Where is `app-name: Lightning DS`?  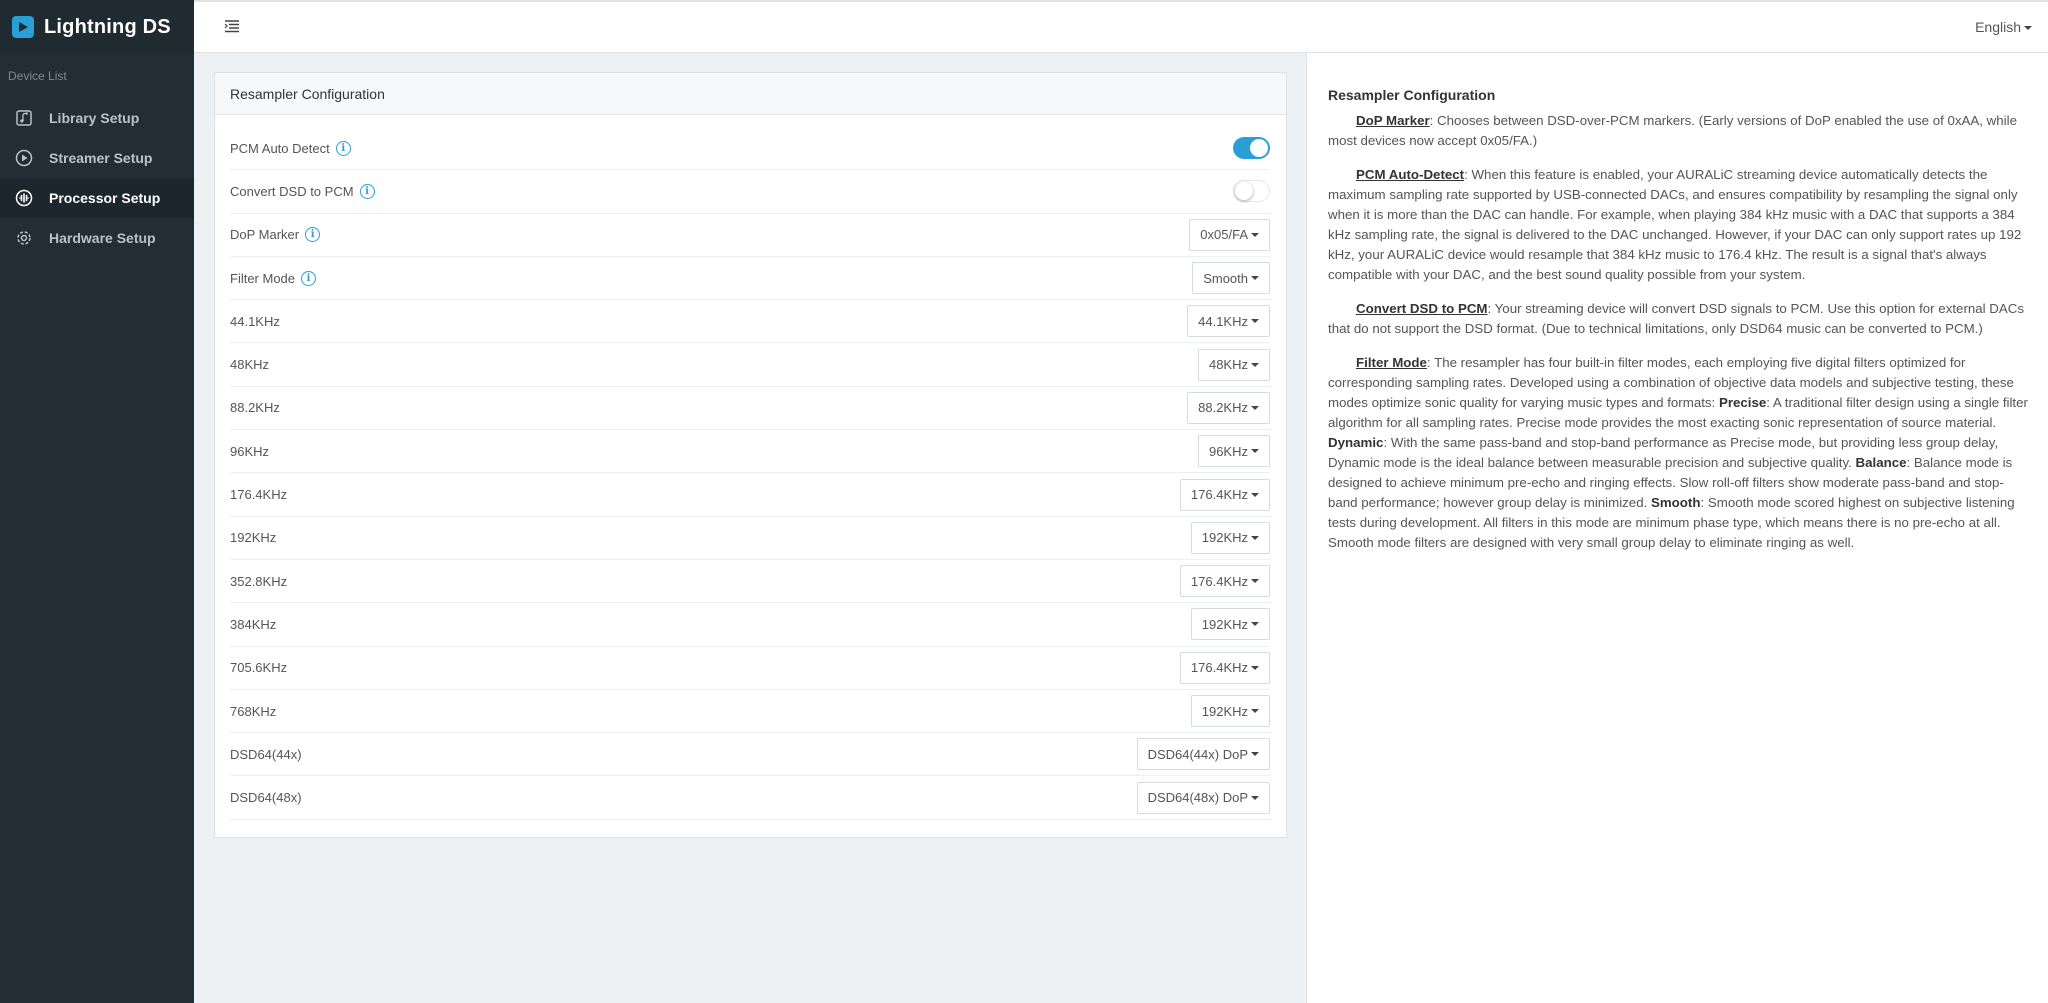 app-name: Lightning DS is located at coordinates (107, 26).